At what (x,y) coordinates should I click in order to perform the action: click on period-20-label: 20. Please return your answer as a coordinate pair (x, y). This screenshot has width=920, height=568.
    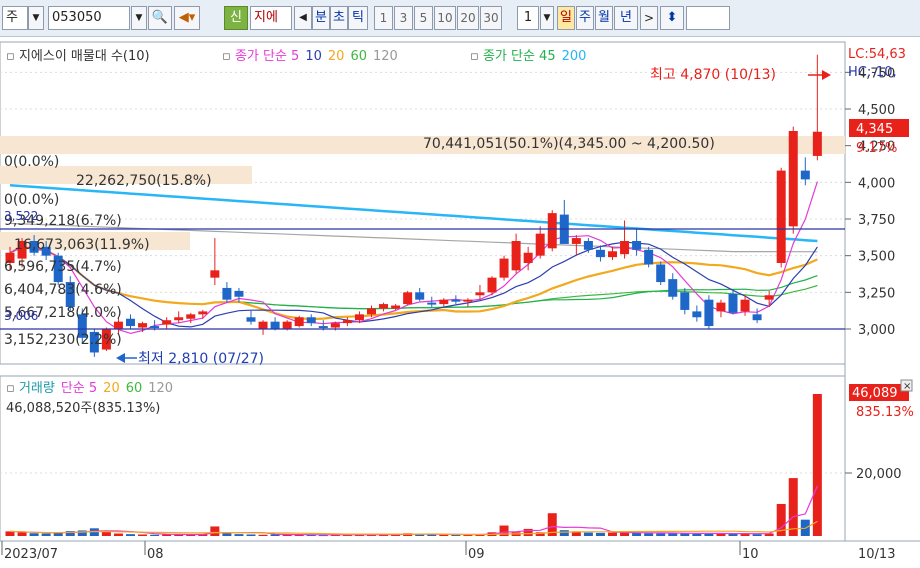
    Looking at the image, I should click on (468, 18).